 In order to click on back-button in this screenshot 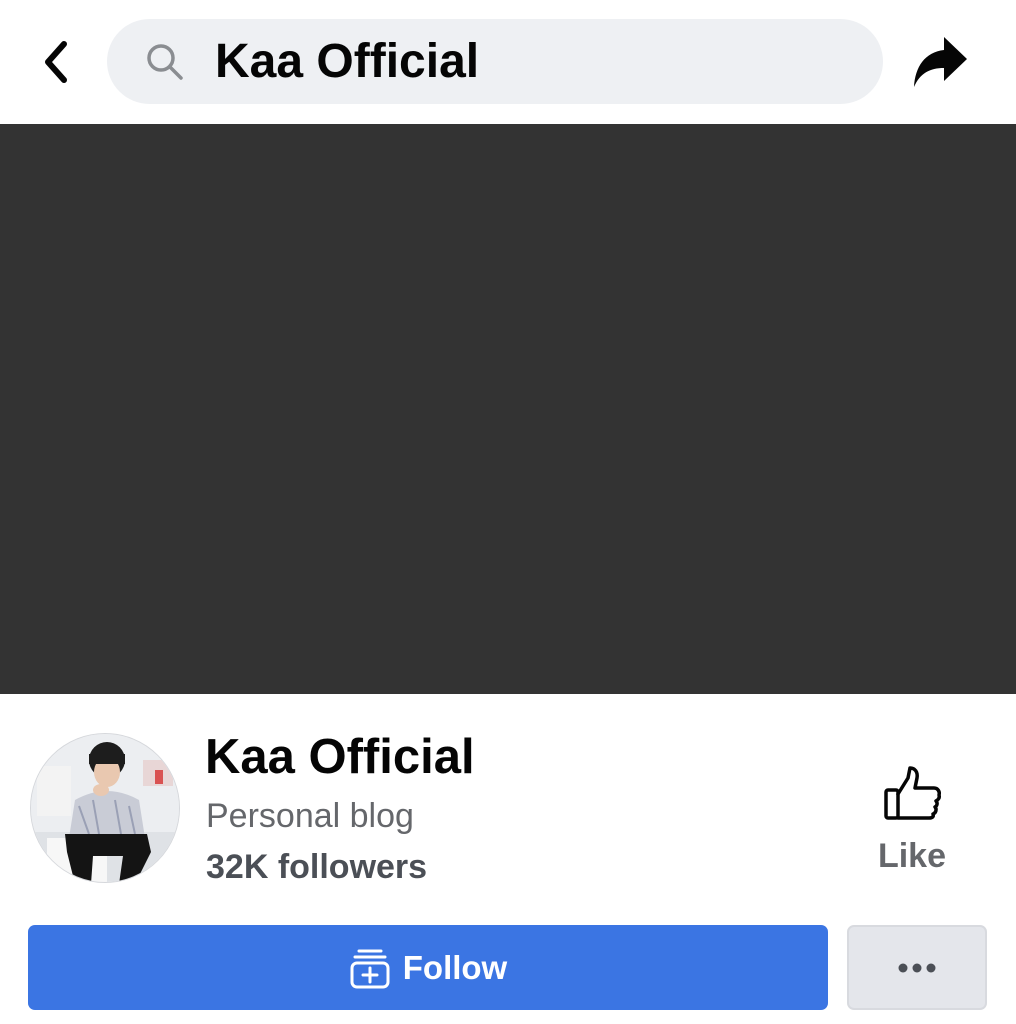, I will do `click(56, 62)`.